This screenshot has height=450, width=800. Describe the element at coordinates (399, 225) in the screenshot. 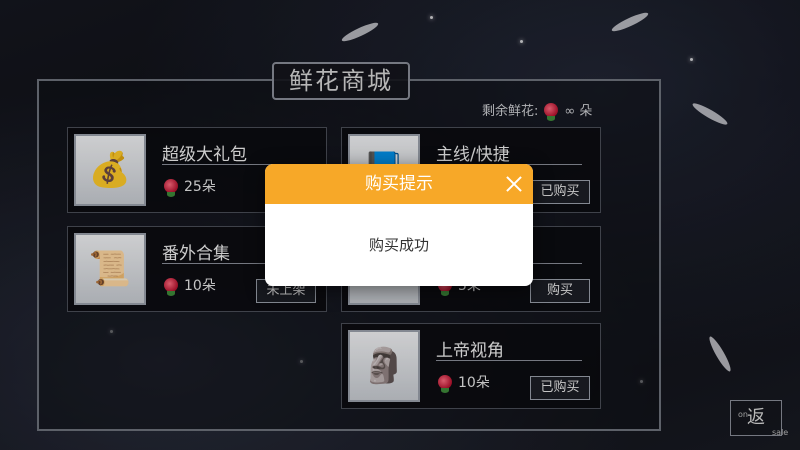

I see `purchase-dialog: 购买提示 购买成功` at that location.